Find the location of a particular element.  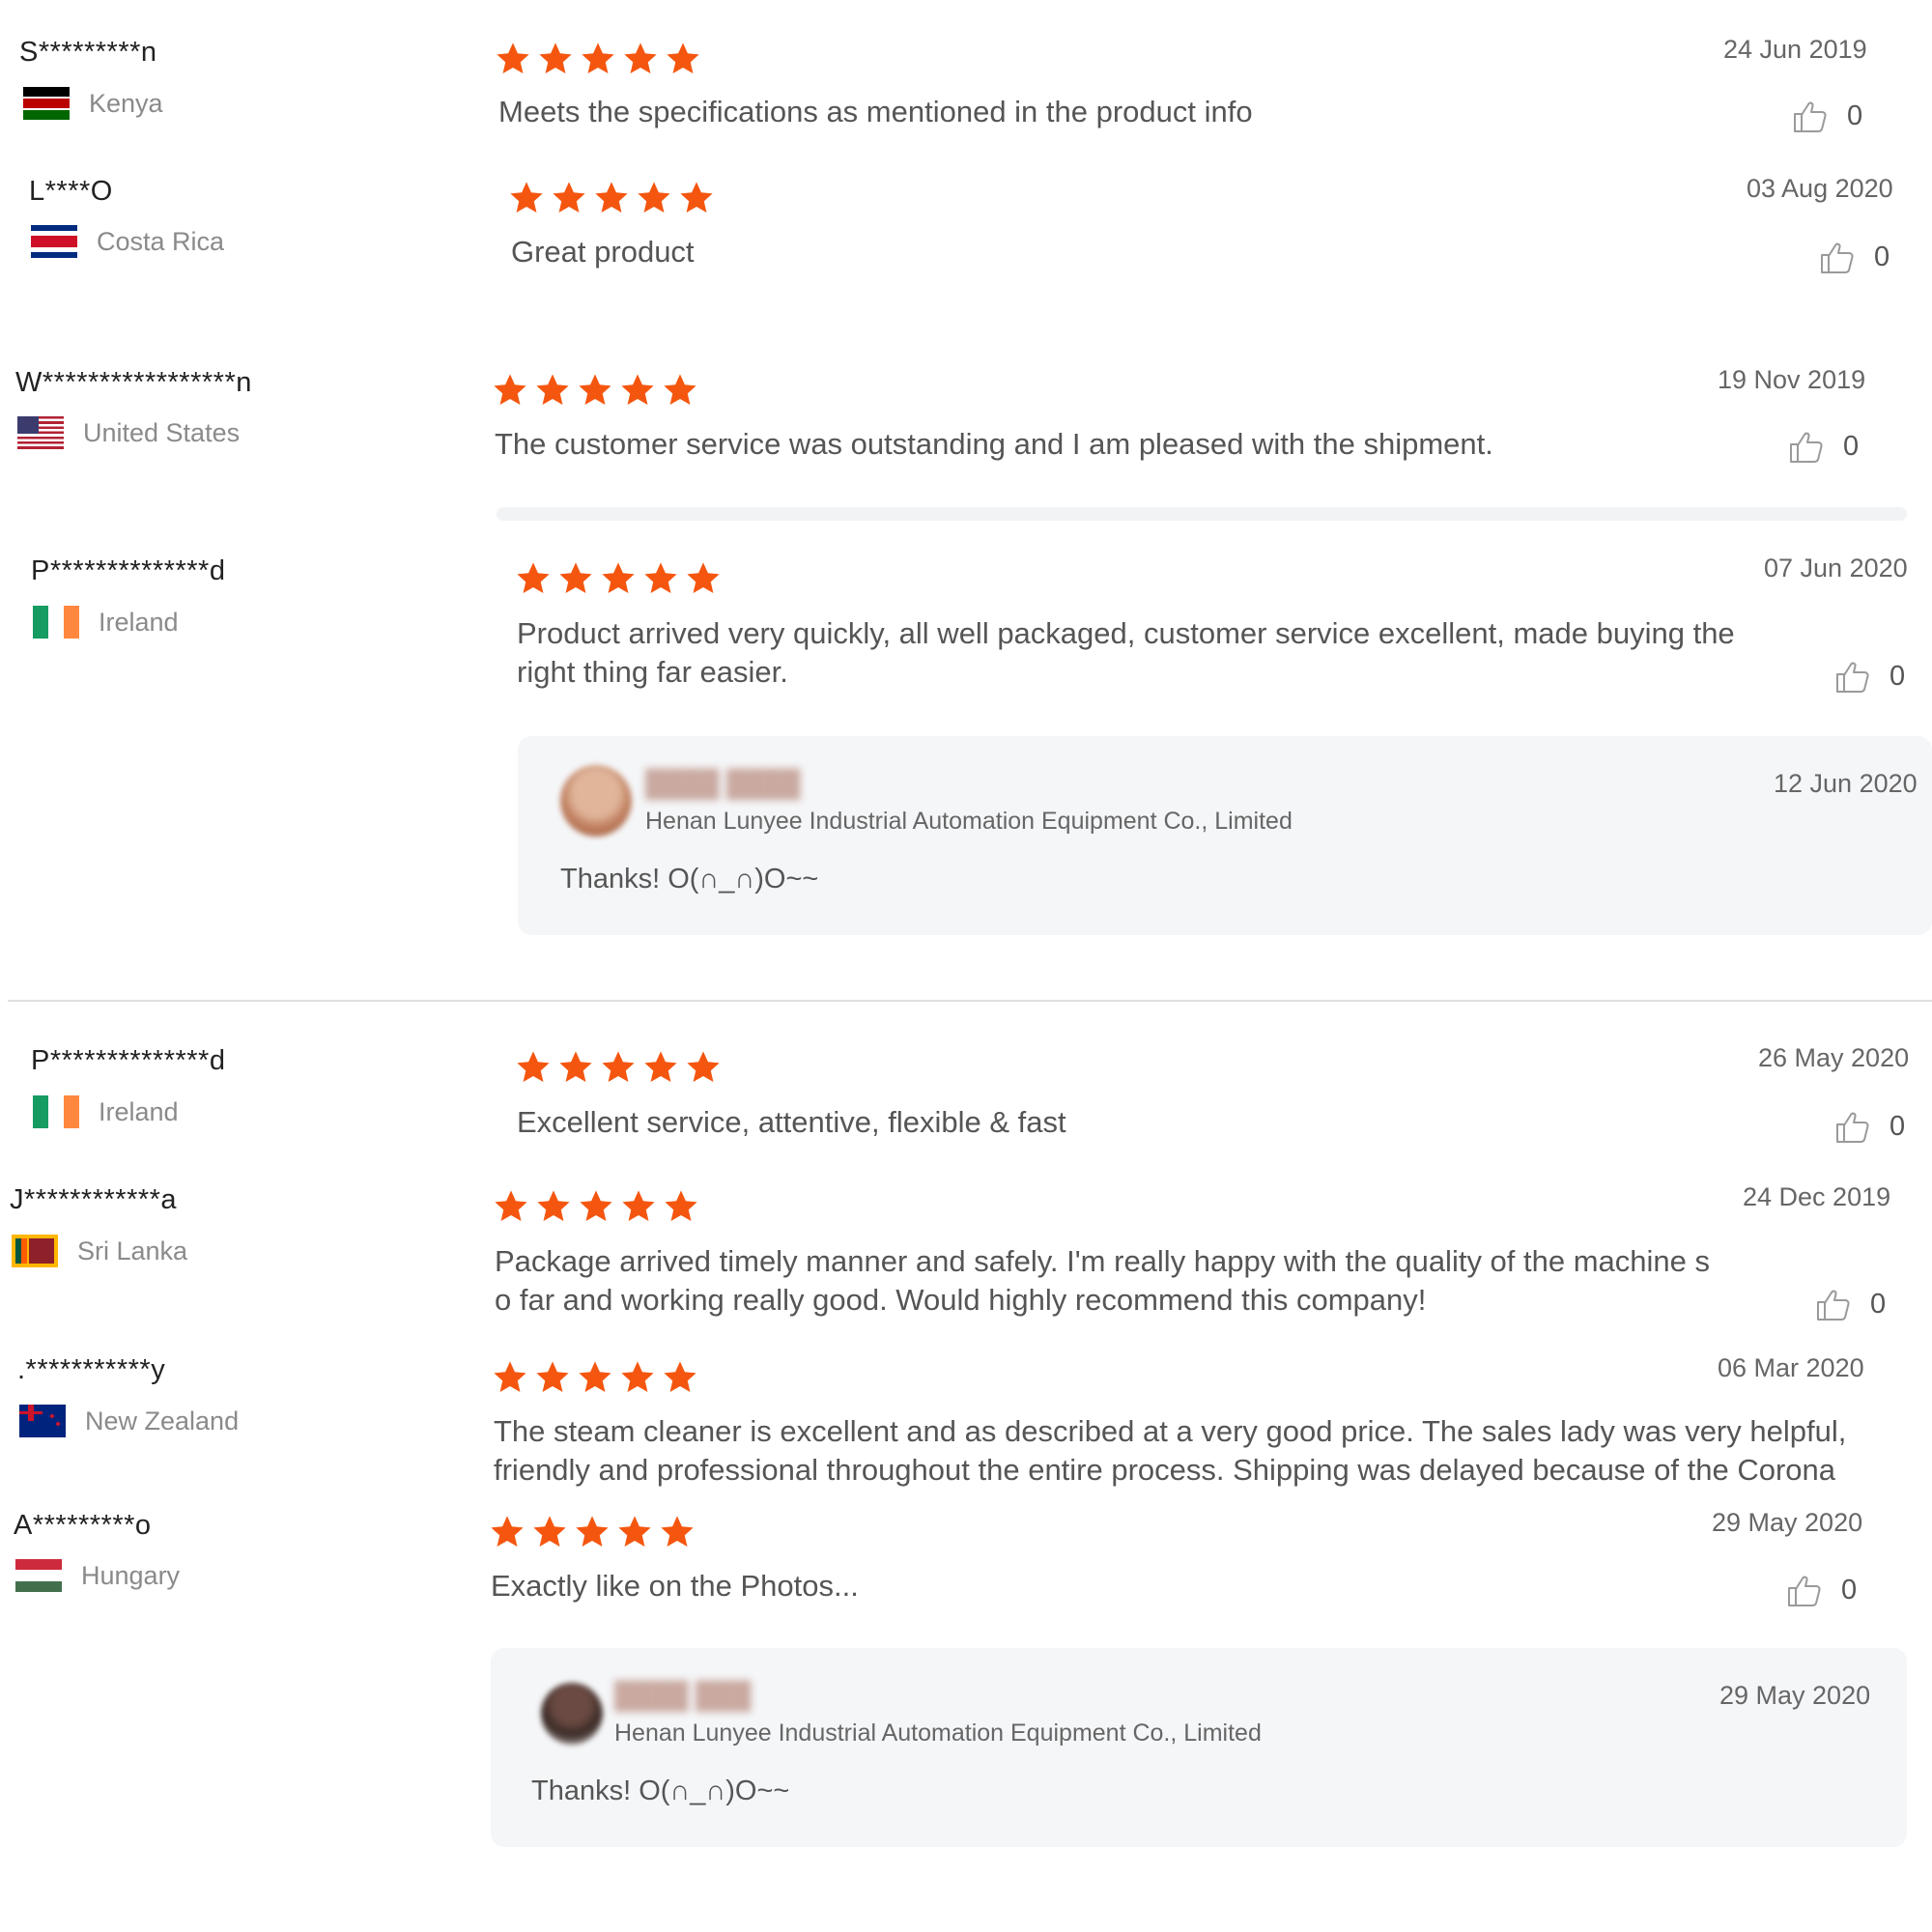

country-label: Costa Rica is located at coordinates (161, 241).